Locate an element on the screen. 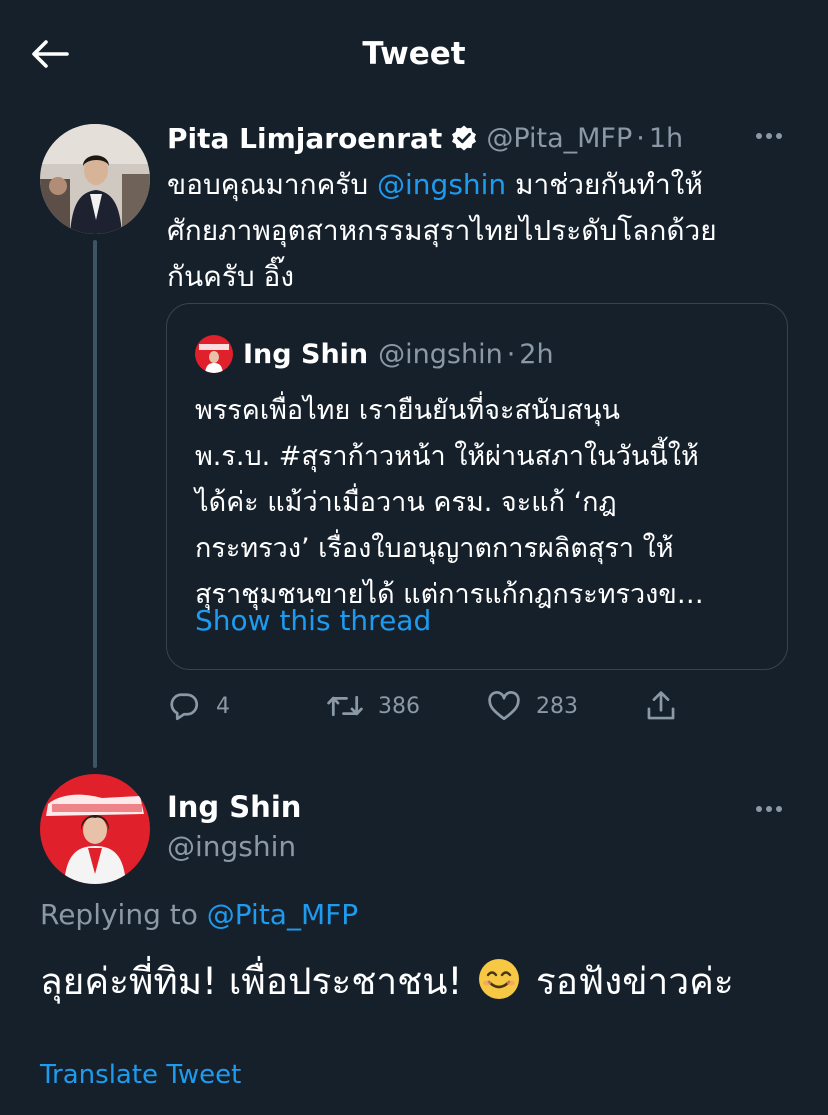 The width and height of the screenshot is (828, 1115). retweet-icon is located at coordinates (345, 706).